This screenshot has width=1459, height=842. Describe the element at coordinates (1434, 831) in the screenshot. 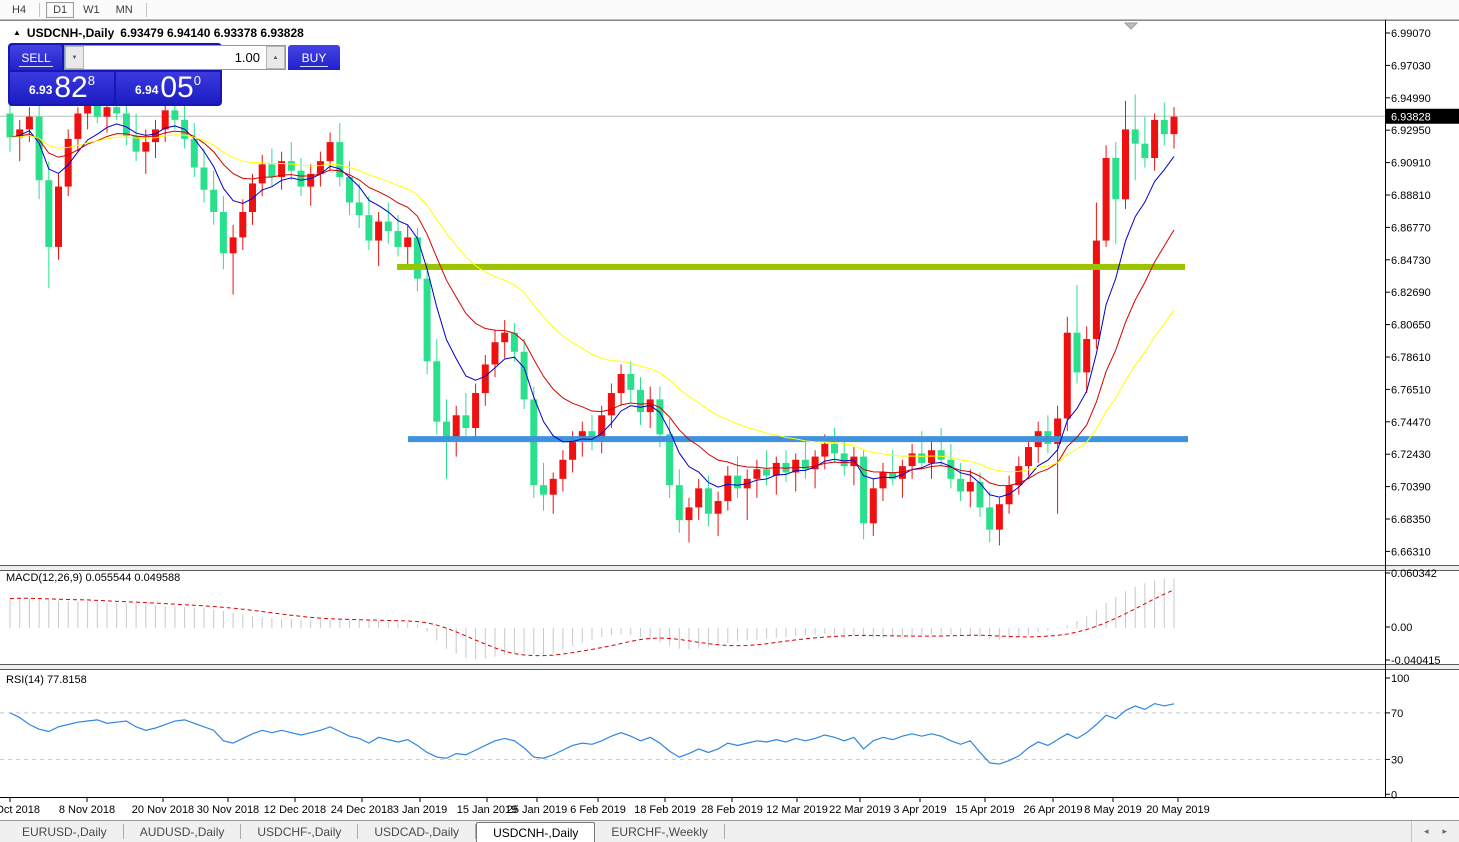

I see `tab-scroll-controls: ◂ ▸` at that location.